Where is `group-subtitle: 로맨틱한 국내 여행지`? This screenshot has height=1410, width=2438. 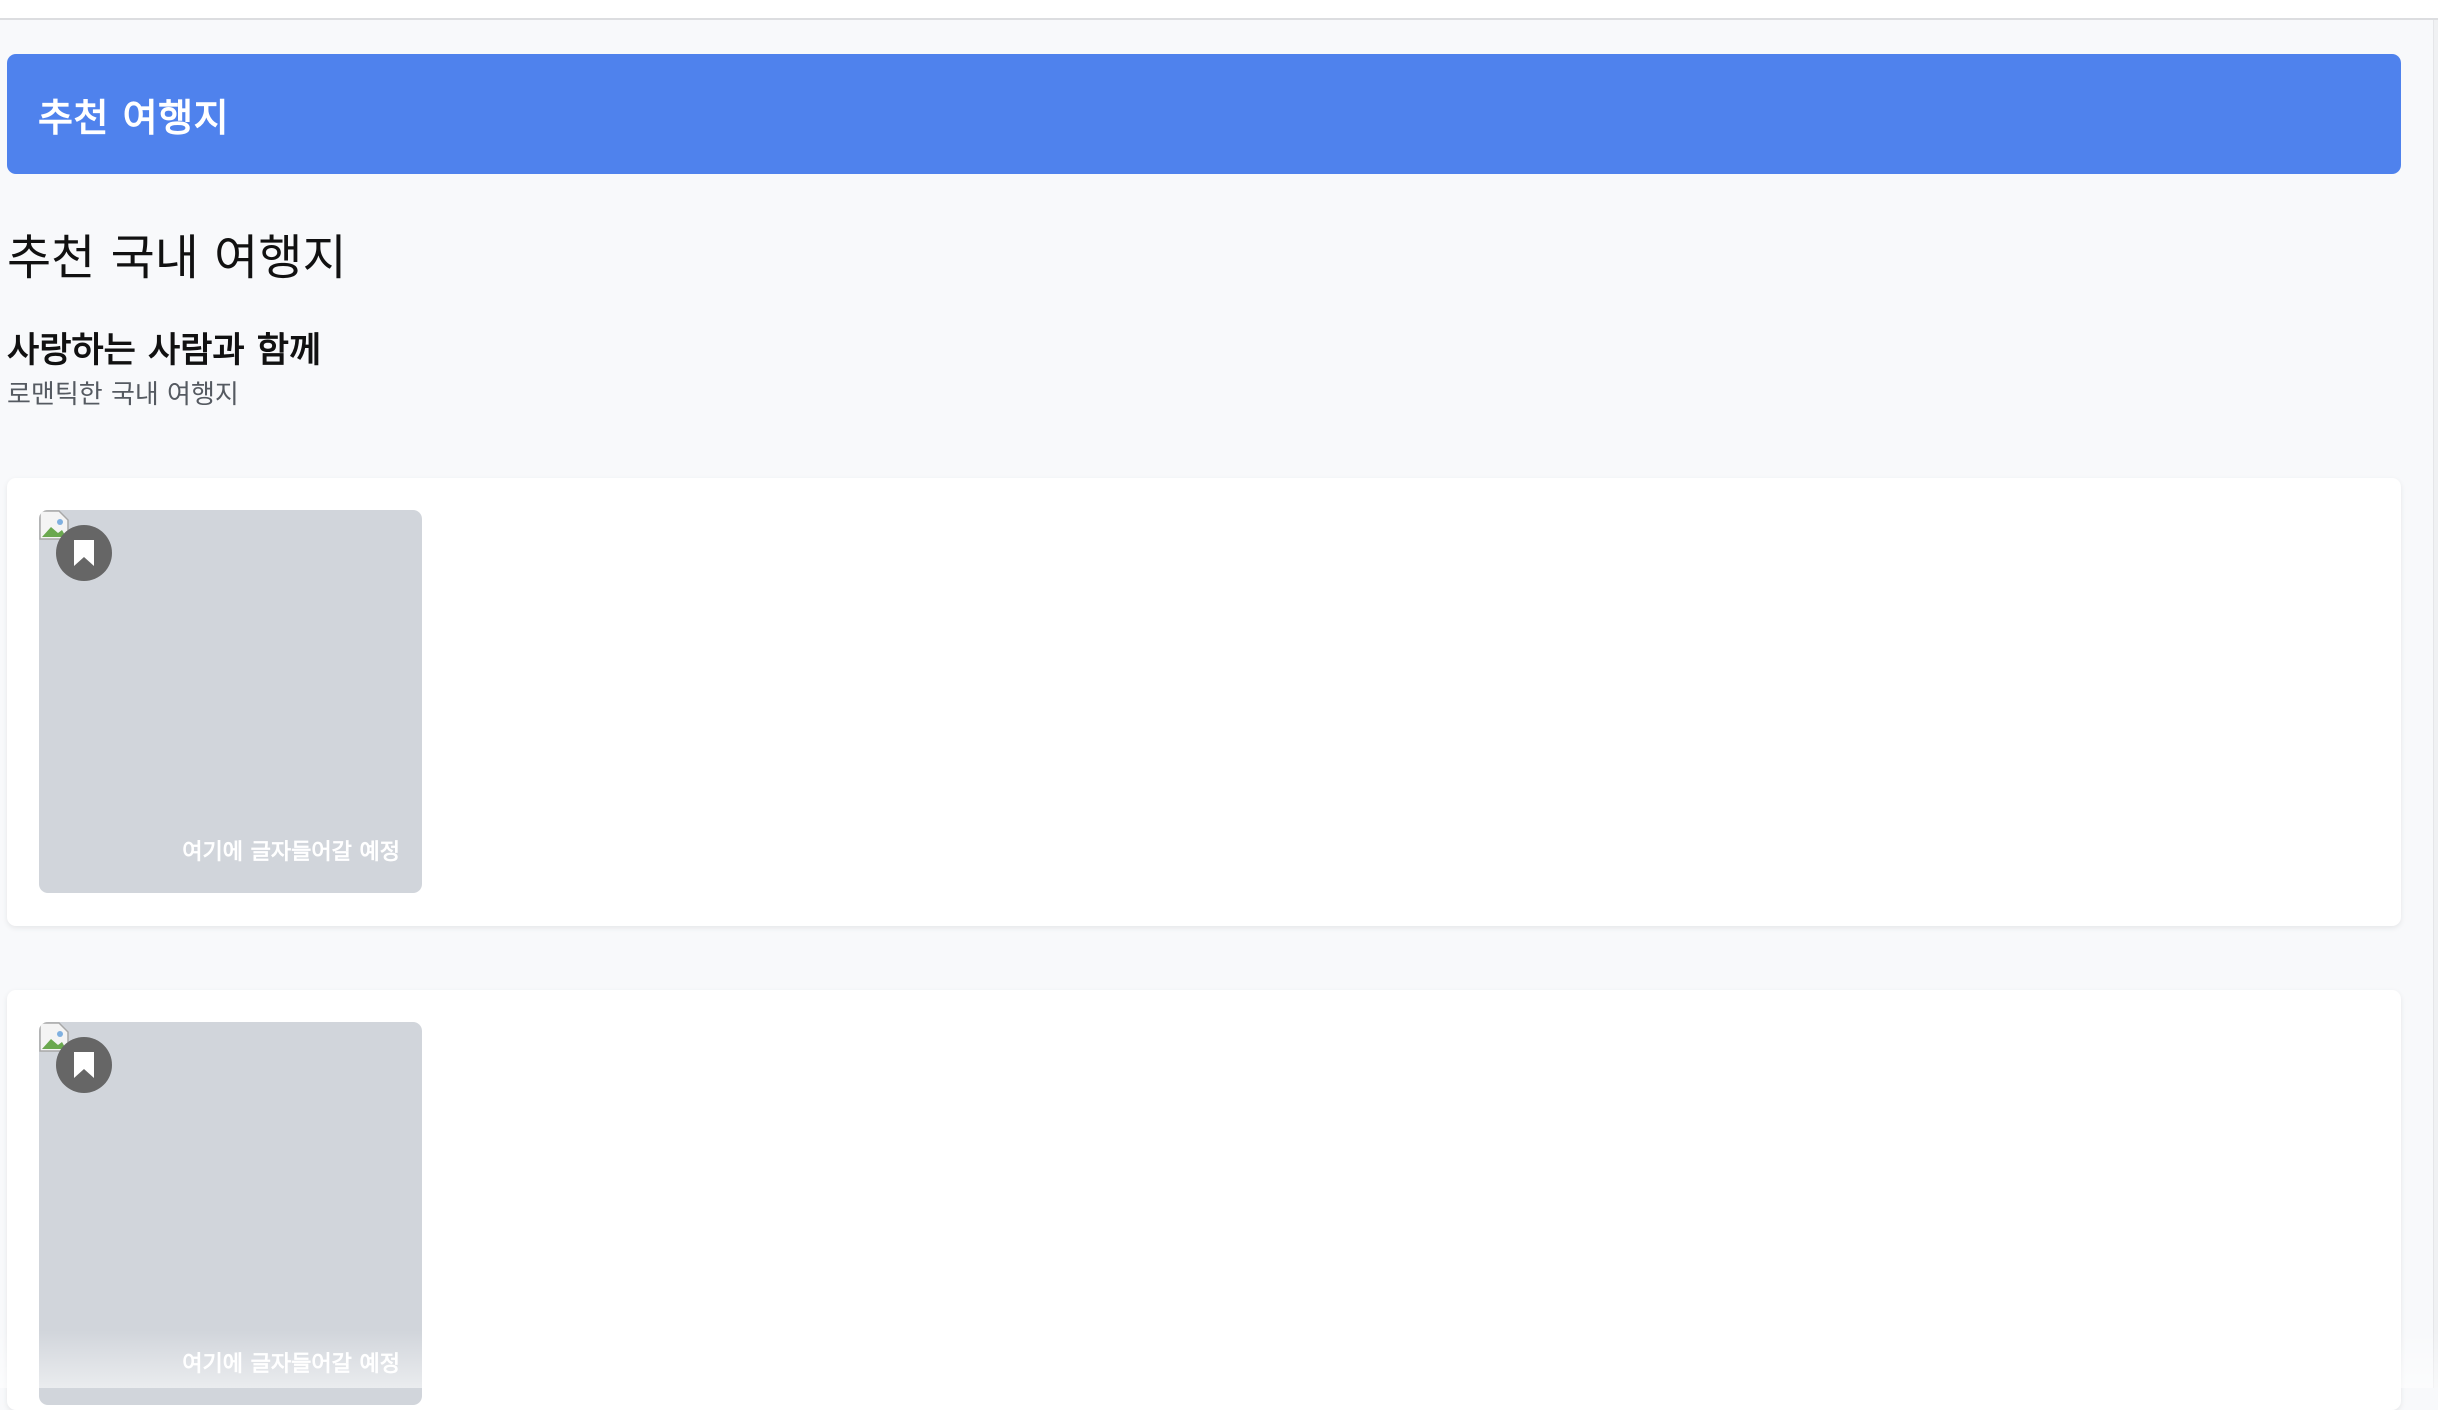
group-subtitle: 로맨틱한 국내 여행지 is located at coordinates (123, 395).